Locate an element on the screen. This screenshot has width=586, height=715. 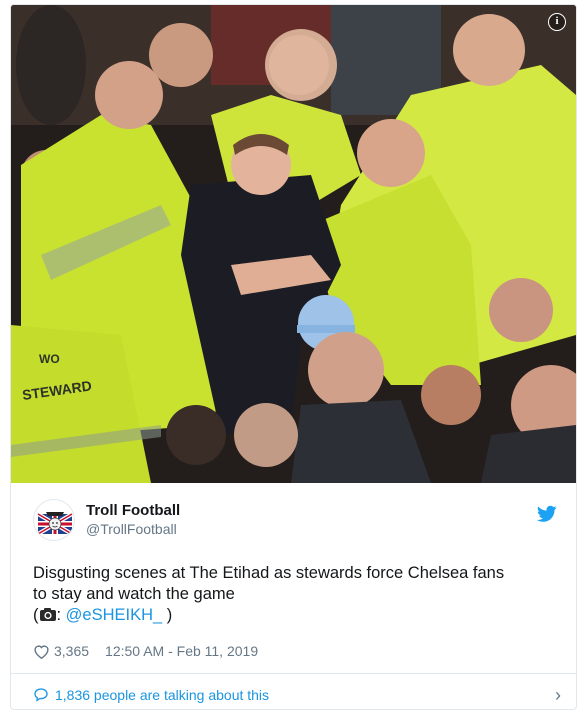
divider is located at coordinates (293, 673).